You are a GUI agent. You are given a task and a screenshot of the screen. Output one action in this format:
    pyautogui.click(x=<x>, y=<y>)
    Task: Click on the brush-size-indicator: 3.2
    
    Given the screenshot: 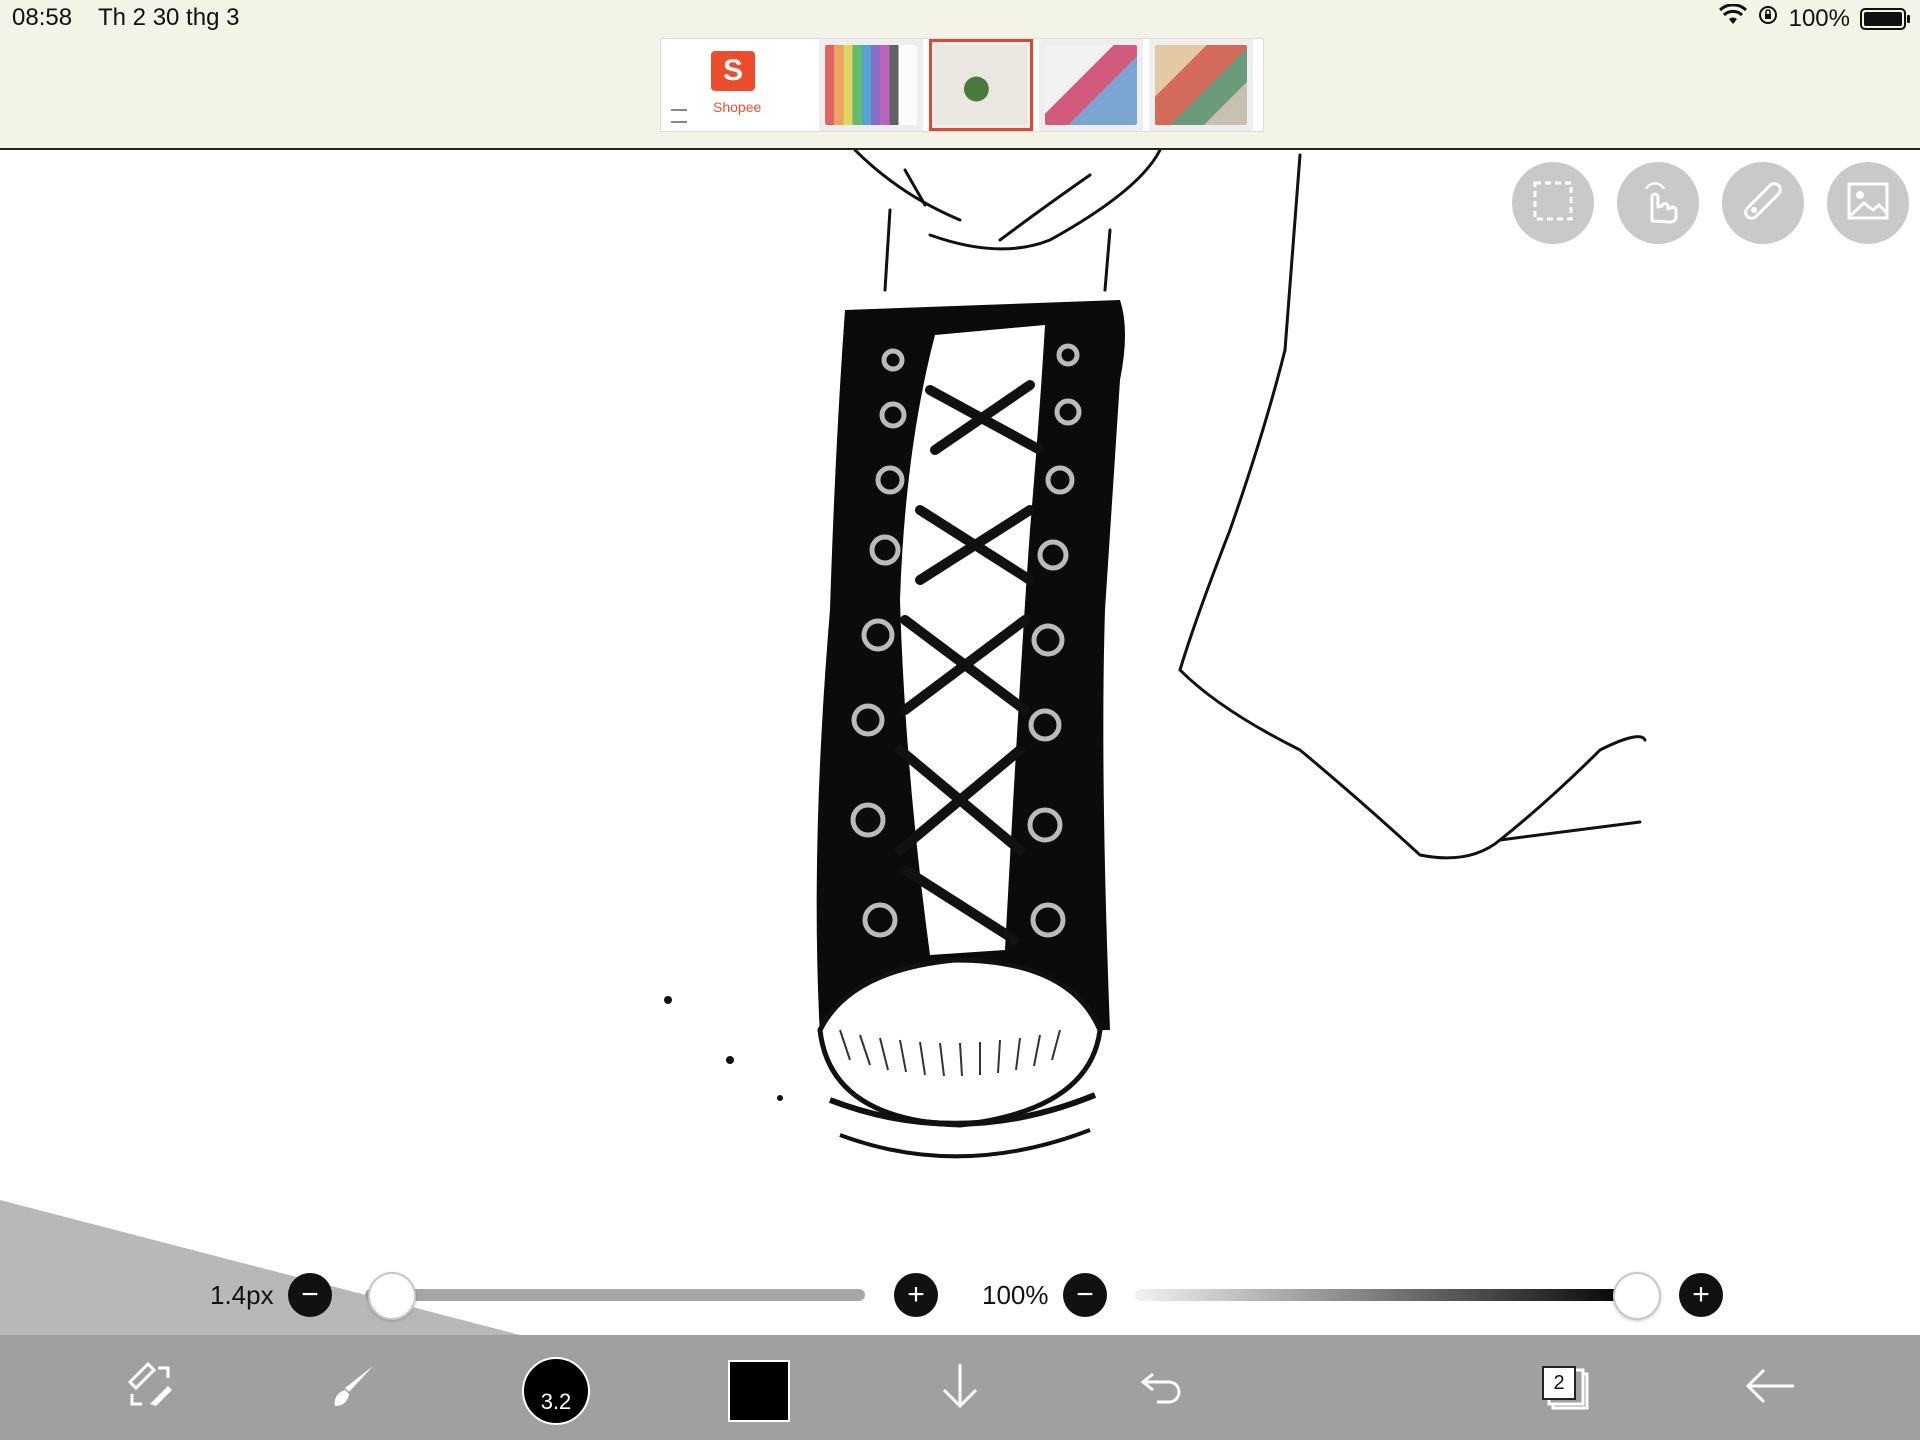 What is the action you would take?
    pyautogui.click(x=556, y=1391)
    